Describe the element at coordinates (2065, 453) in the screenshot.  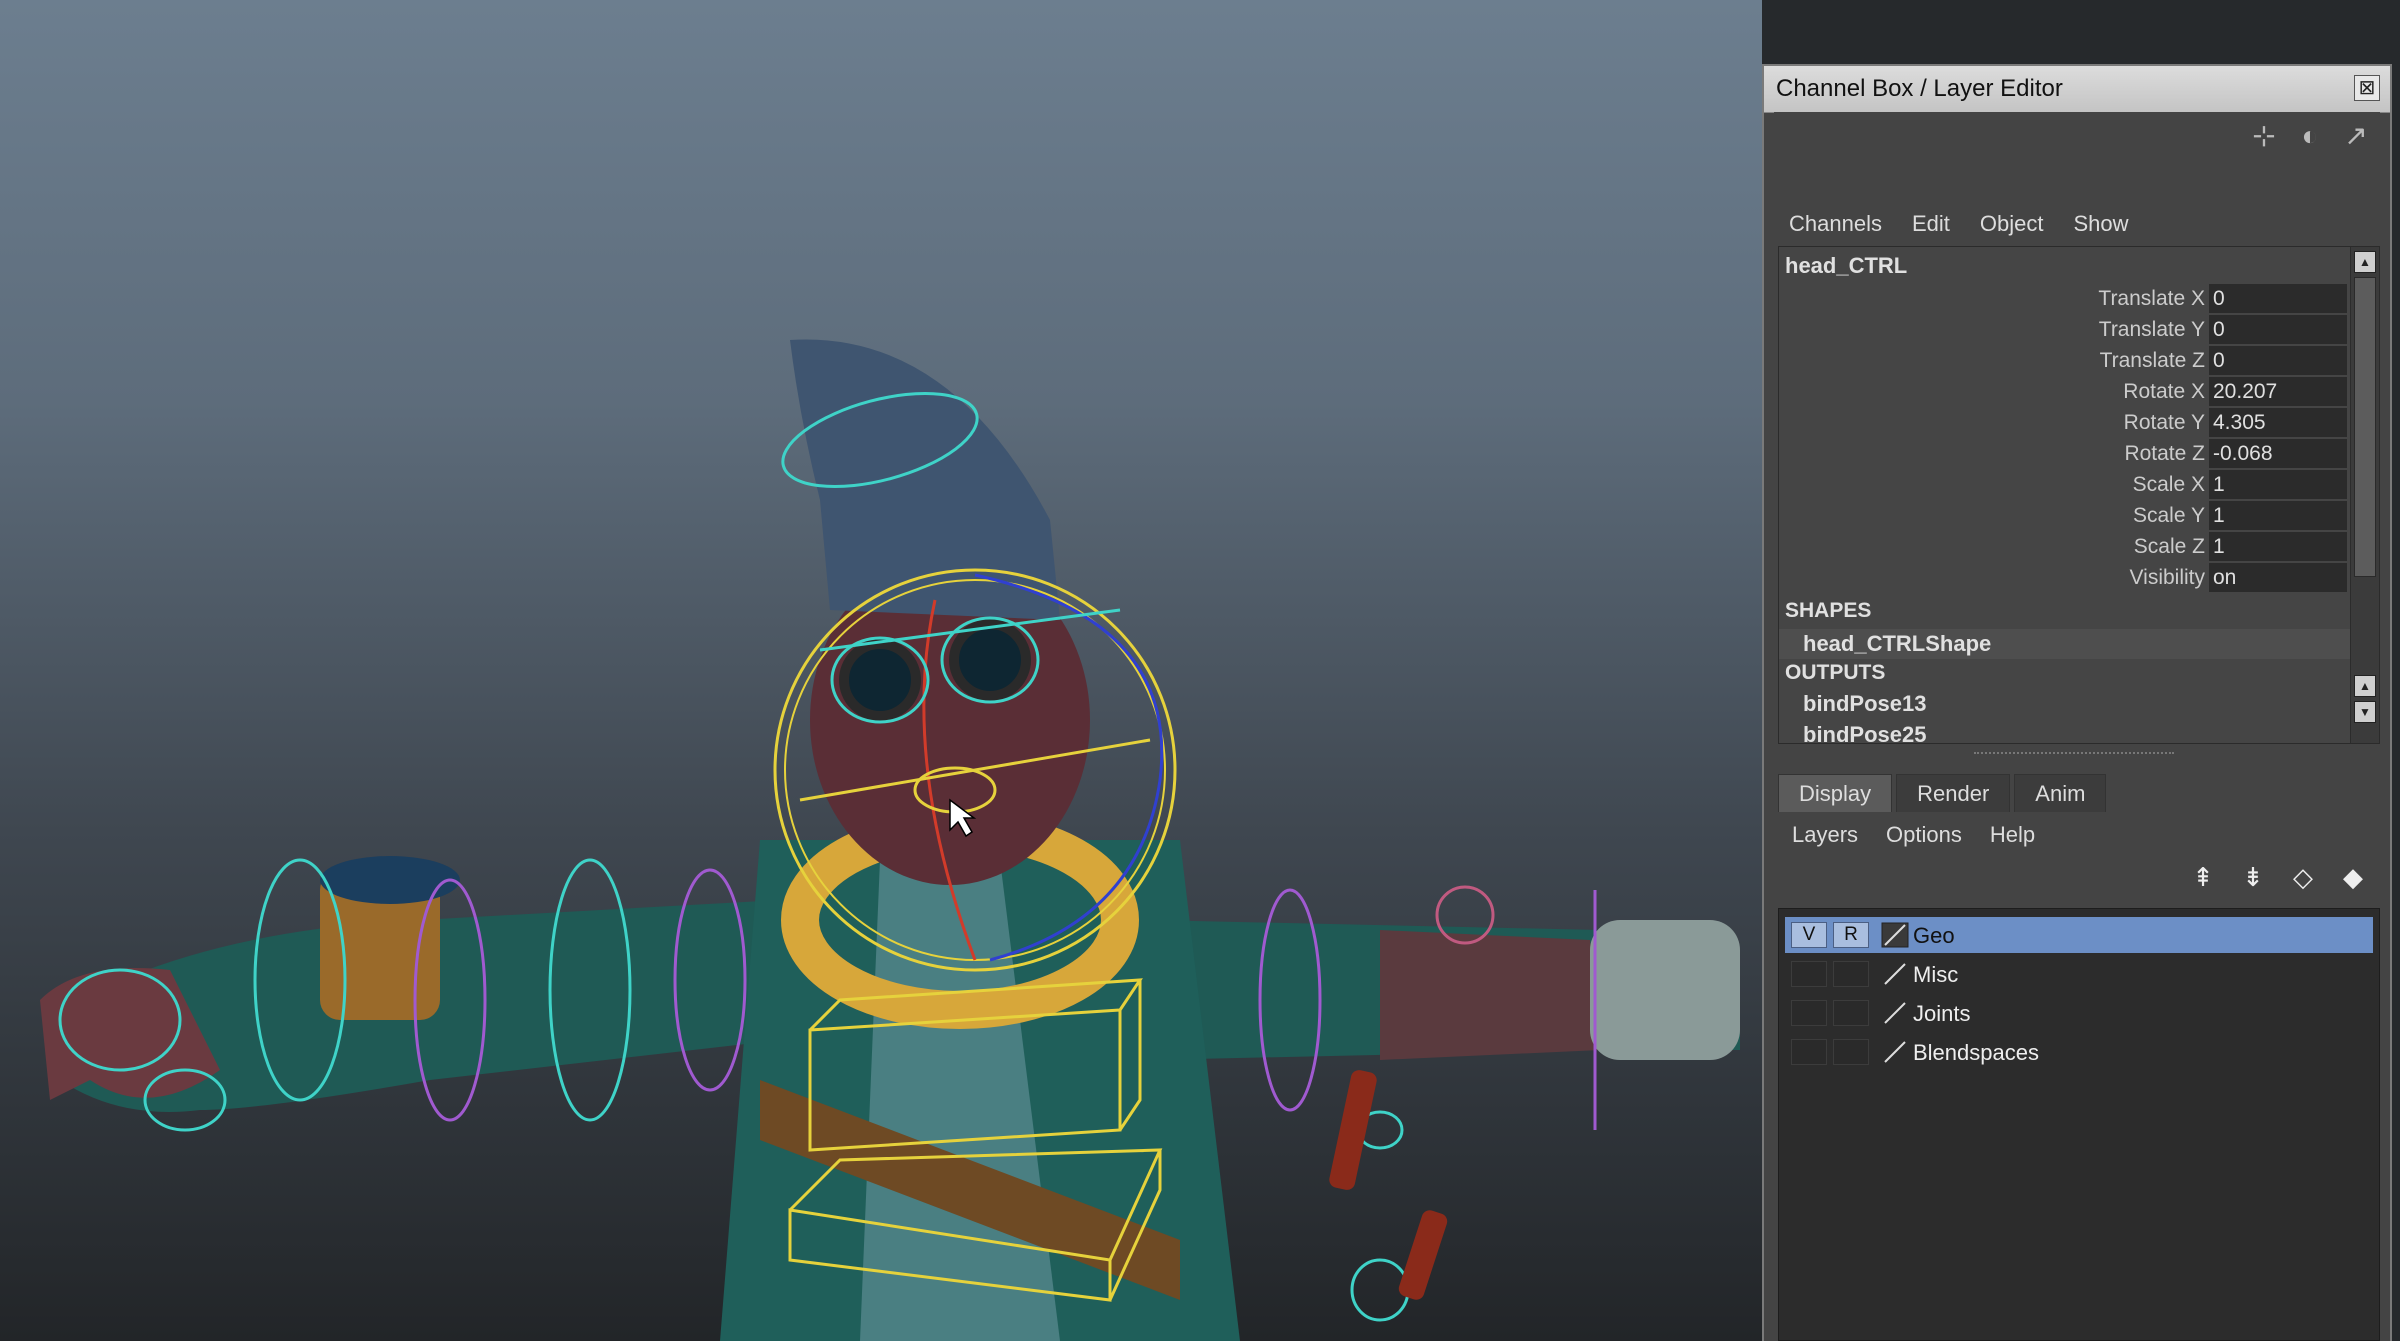
I see `attribute-row-rotate-z: Rotate Z -0.068` at that location.